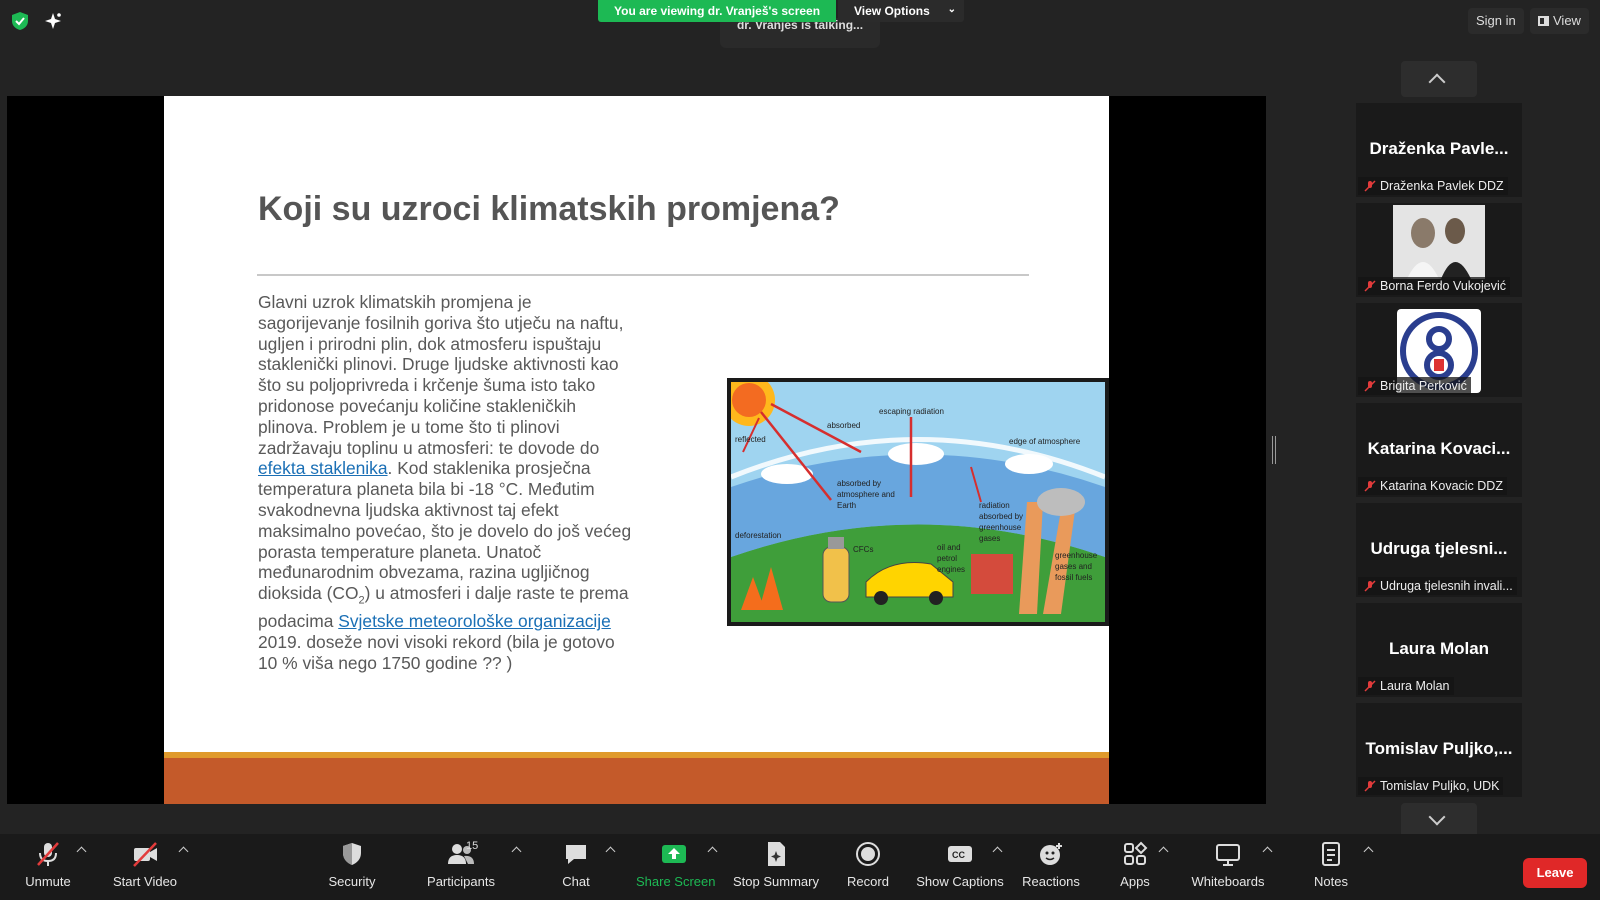 The image size is (1600, 900). Describe the element at coordinates (911, 411) in the screenshot. I see `diagram-label-escaping: escaping radiation` at that location.